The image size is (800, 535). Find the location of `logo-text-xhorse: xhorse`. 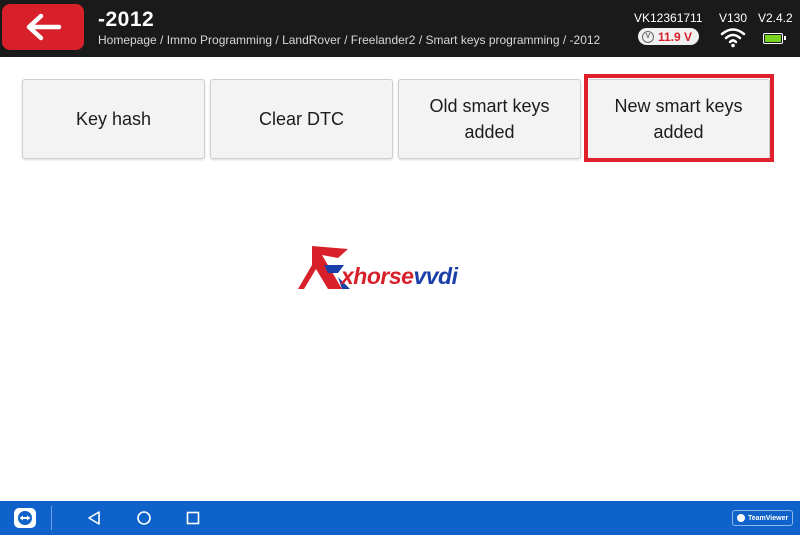

logo-text-xhorse: xhorse is located at coordinates (377, 276).